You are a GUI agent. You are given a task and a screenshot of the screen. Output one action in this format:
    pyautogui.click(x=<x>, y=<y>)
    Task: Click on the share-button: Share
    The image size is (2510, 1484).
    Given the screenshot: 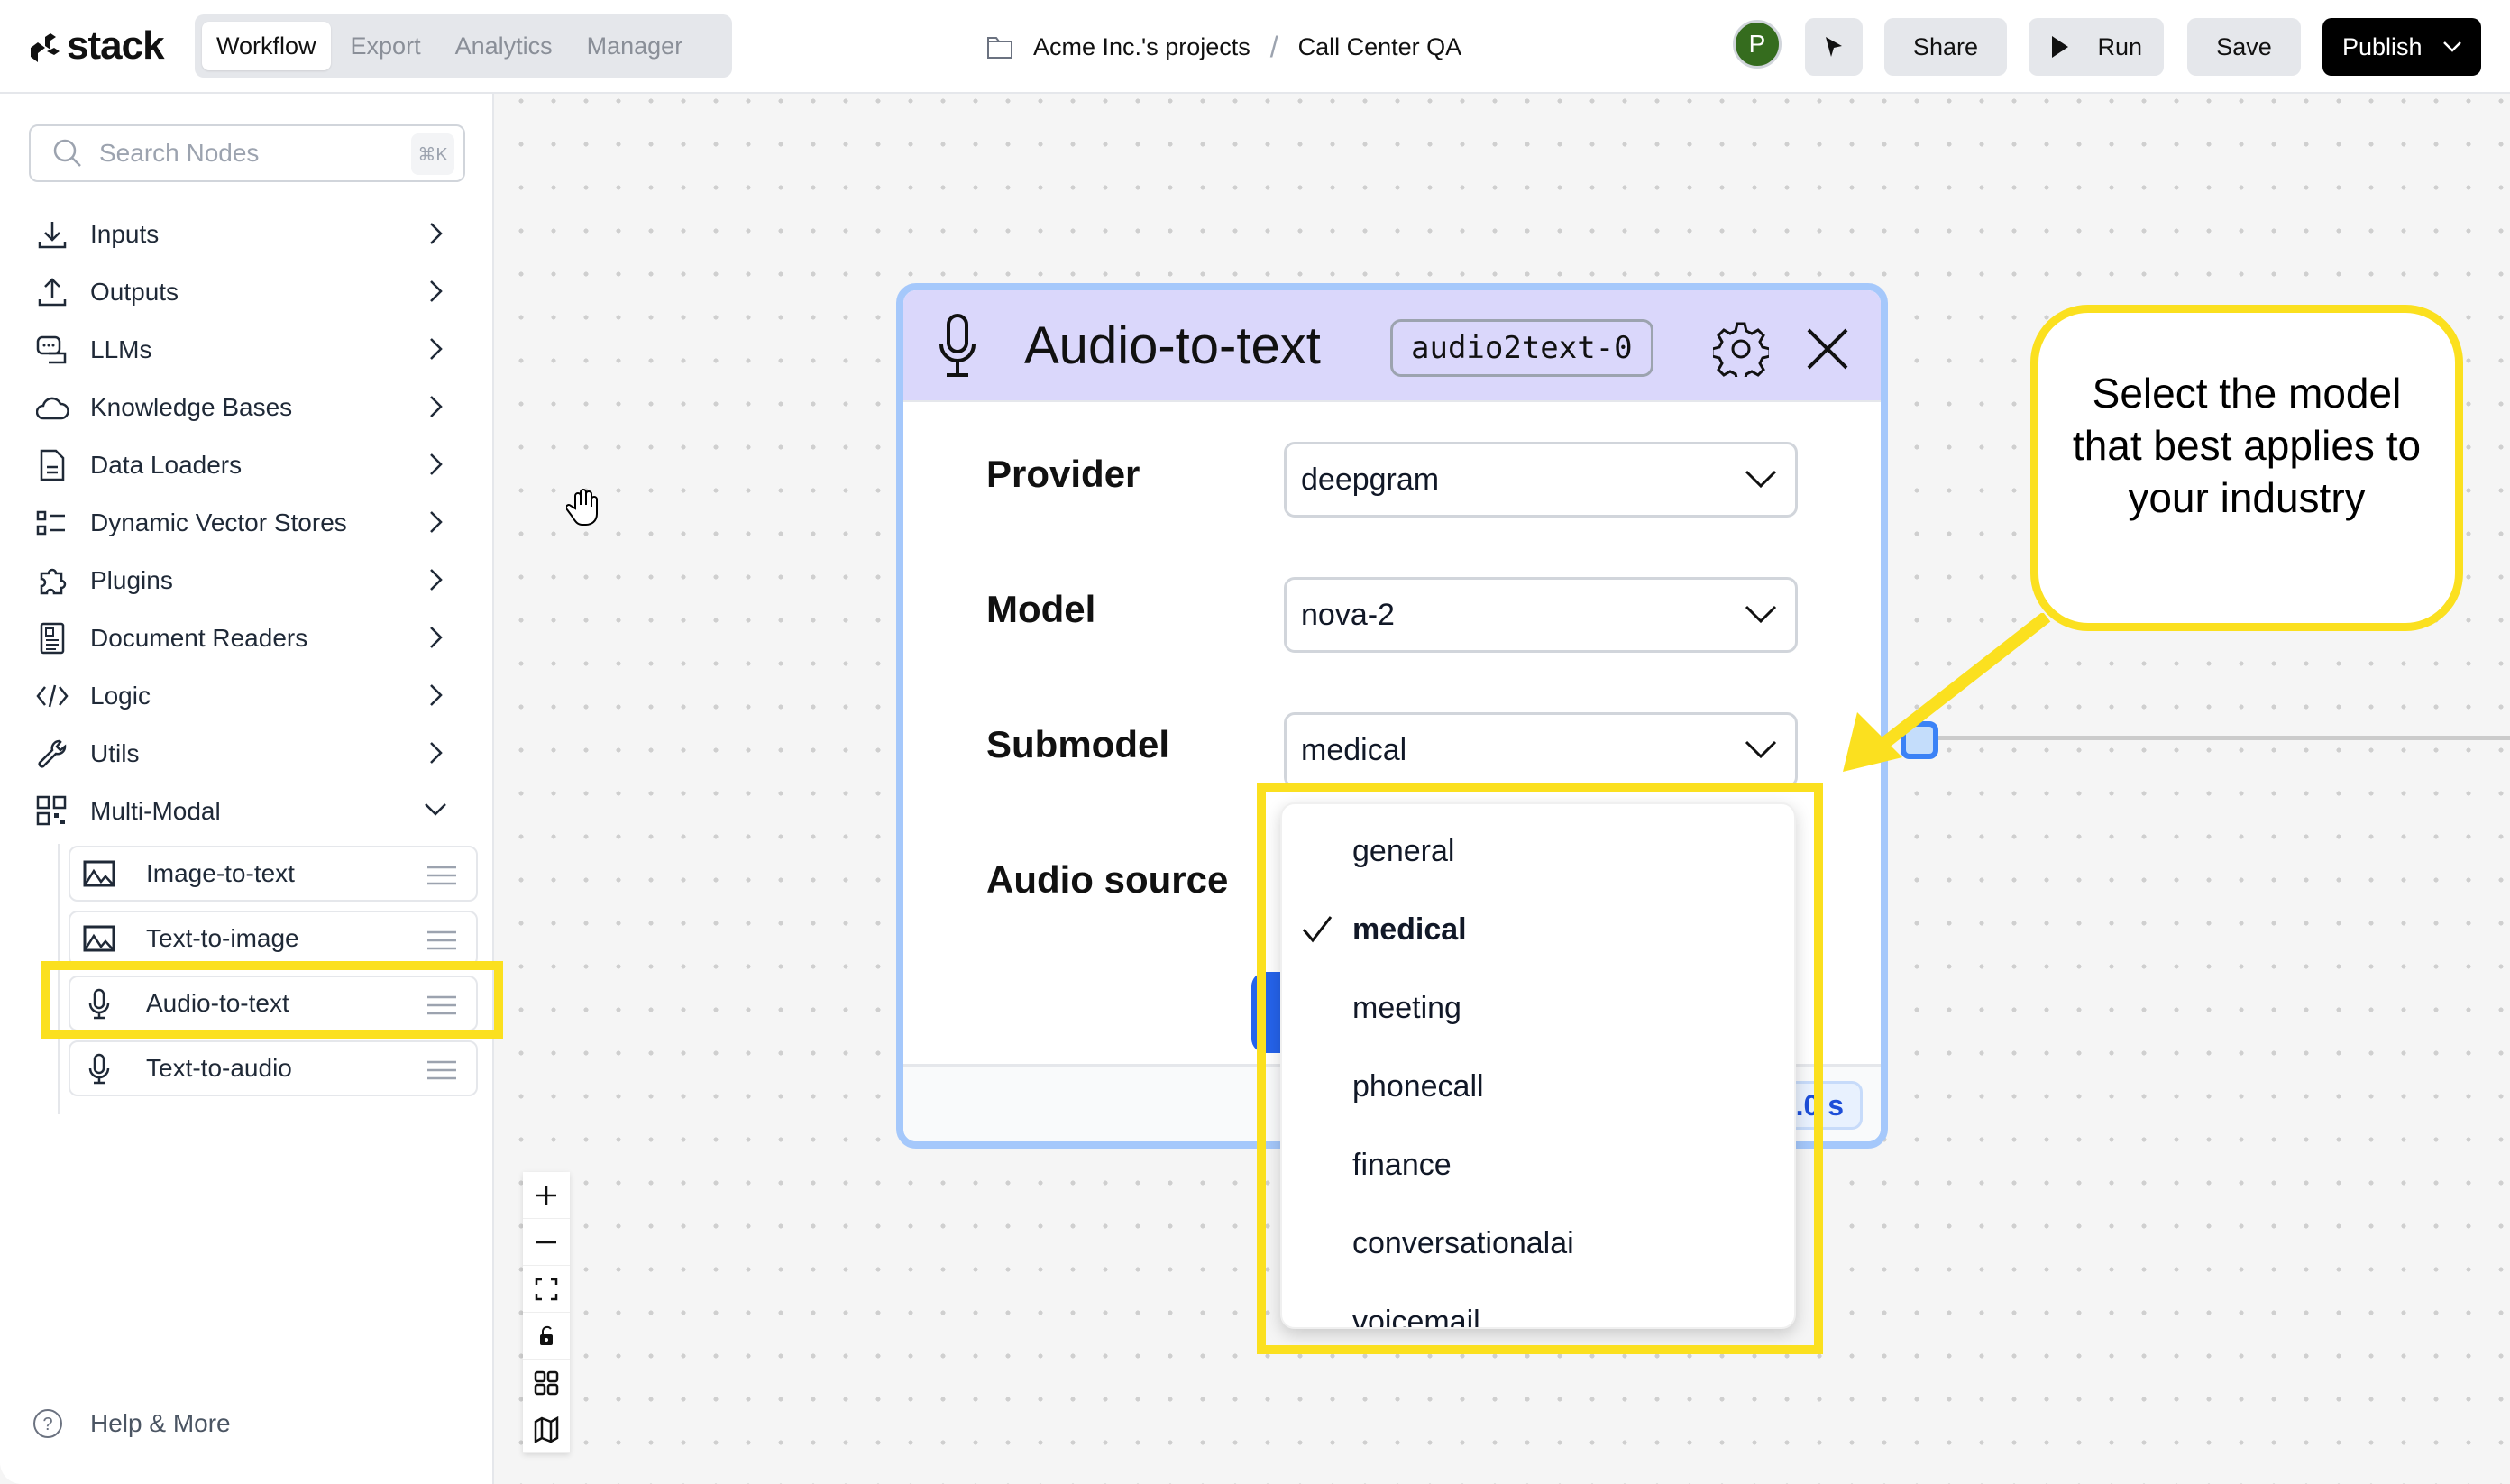 What is the action you would take?
    pyautogui.click(x=1945, y=47)
    